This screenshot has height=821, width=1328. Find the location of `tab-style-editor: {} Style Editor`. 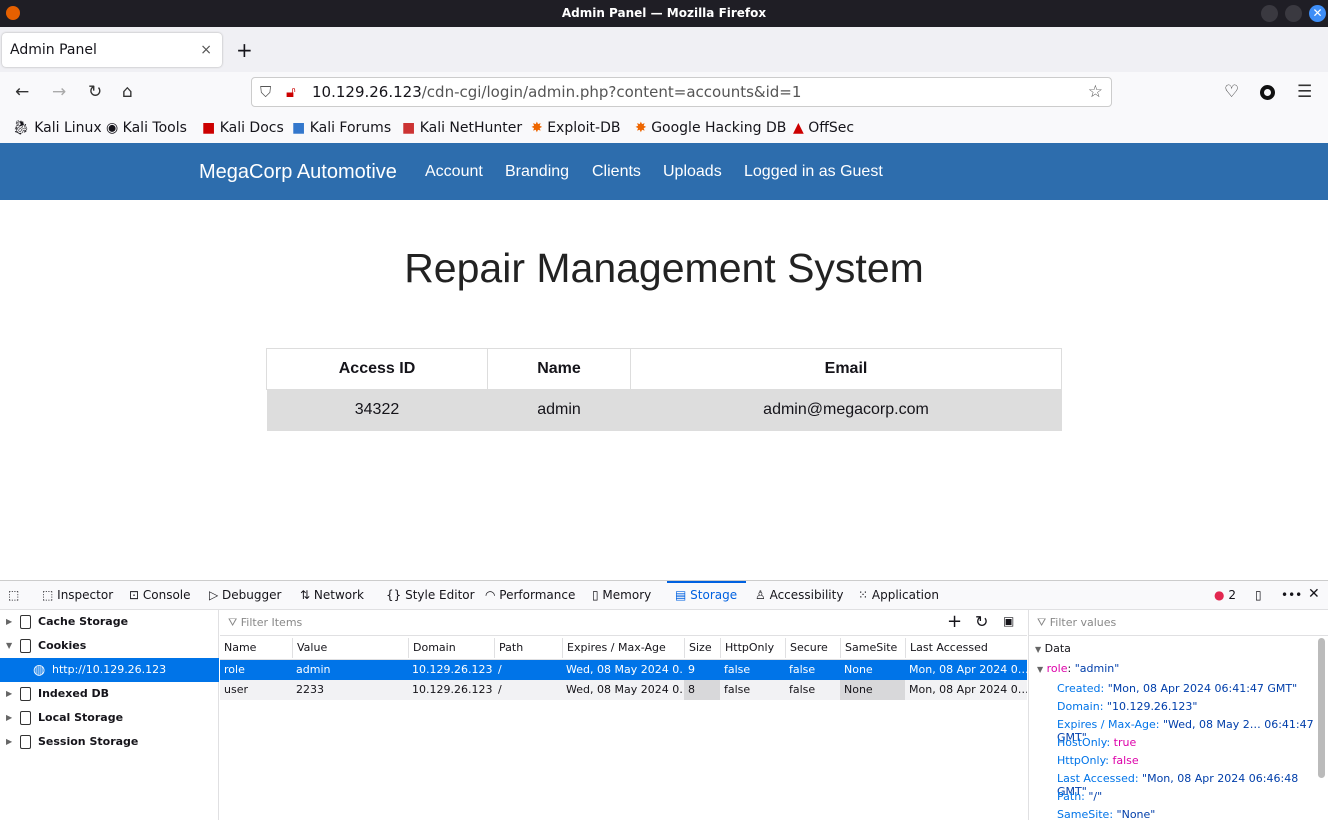

tab-style-editor: {} Style Editor is located at coordinates (430, 595).